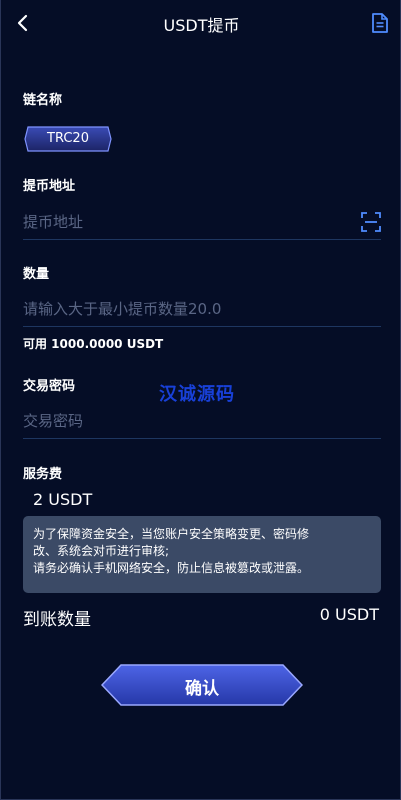 This screenshot has height=800, width=401. What do you see at coordinates (183, 222) in the screenshot?
I see `address-input` at bounding box center [183, 222].